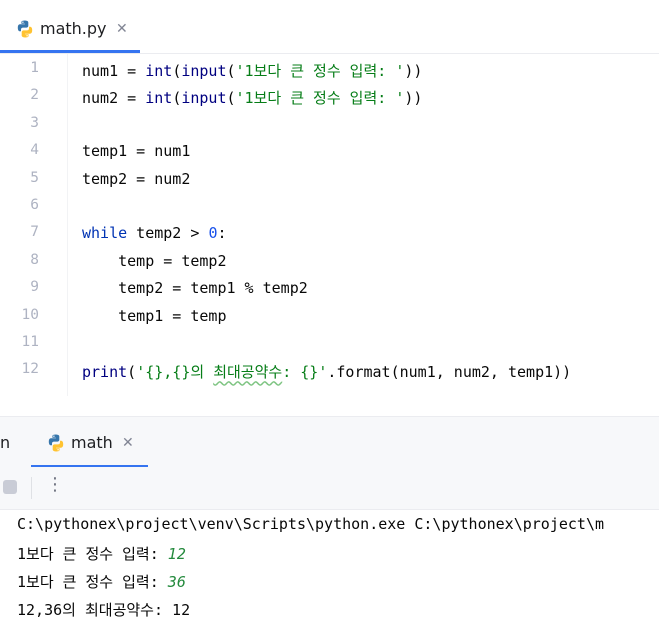  I want to click on code-token: num2 =, so click(114, 98).